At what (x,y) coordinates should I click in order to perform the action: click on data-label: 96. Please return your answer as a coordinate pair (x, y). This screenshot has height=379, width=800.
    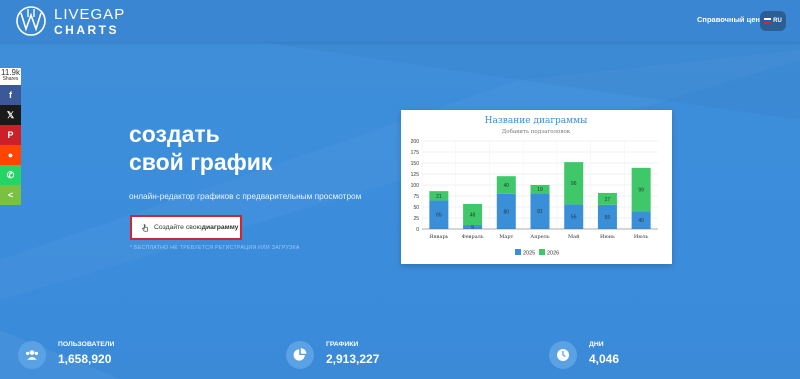
    Looking at the image, I should click on (574, 184).